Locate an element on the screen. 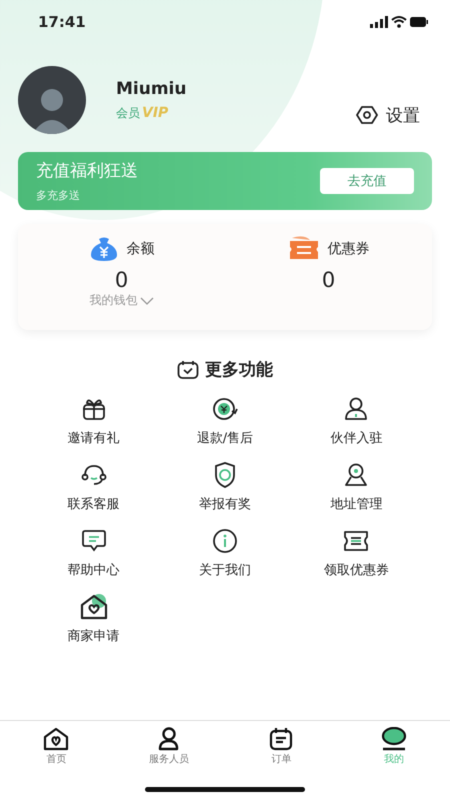 Image resolution: width=450 pixels, height=800 pixels. calendar-icon is located at coordinates (281, 739).